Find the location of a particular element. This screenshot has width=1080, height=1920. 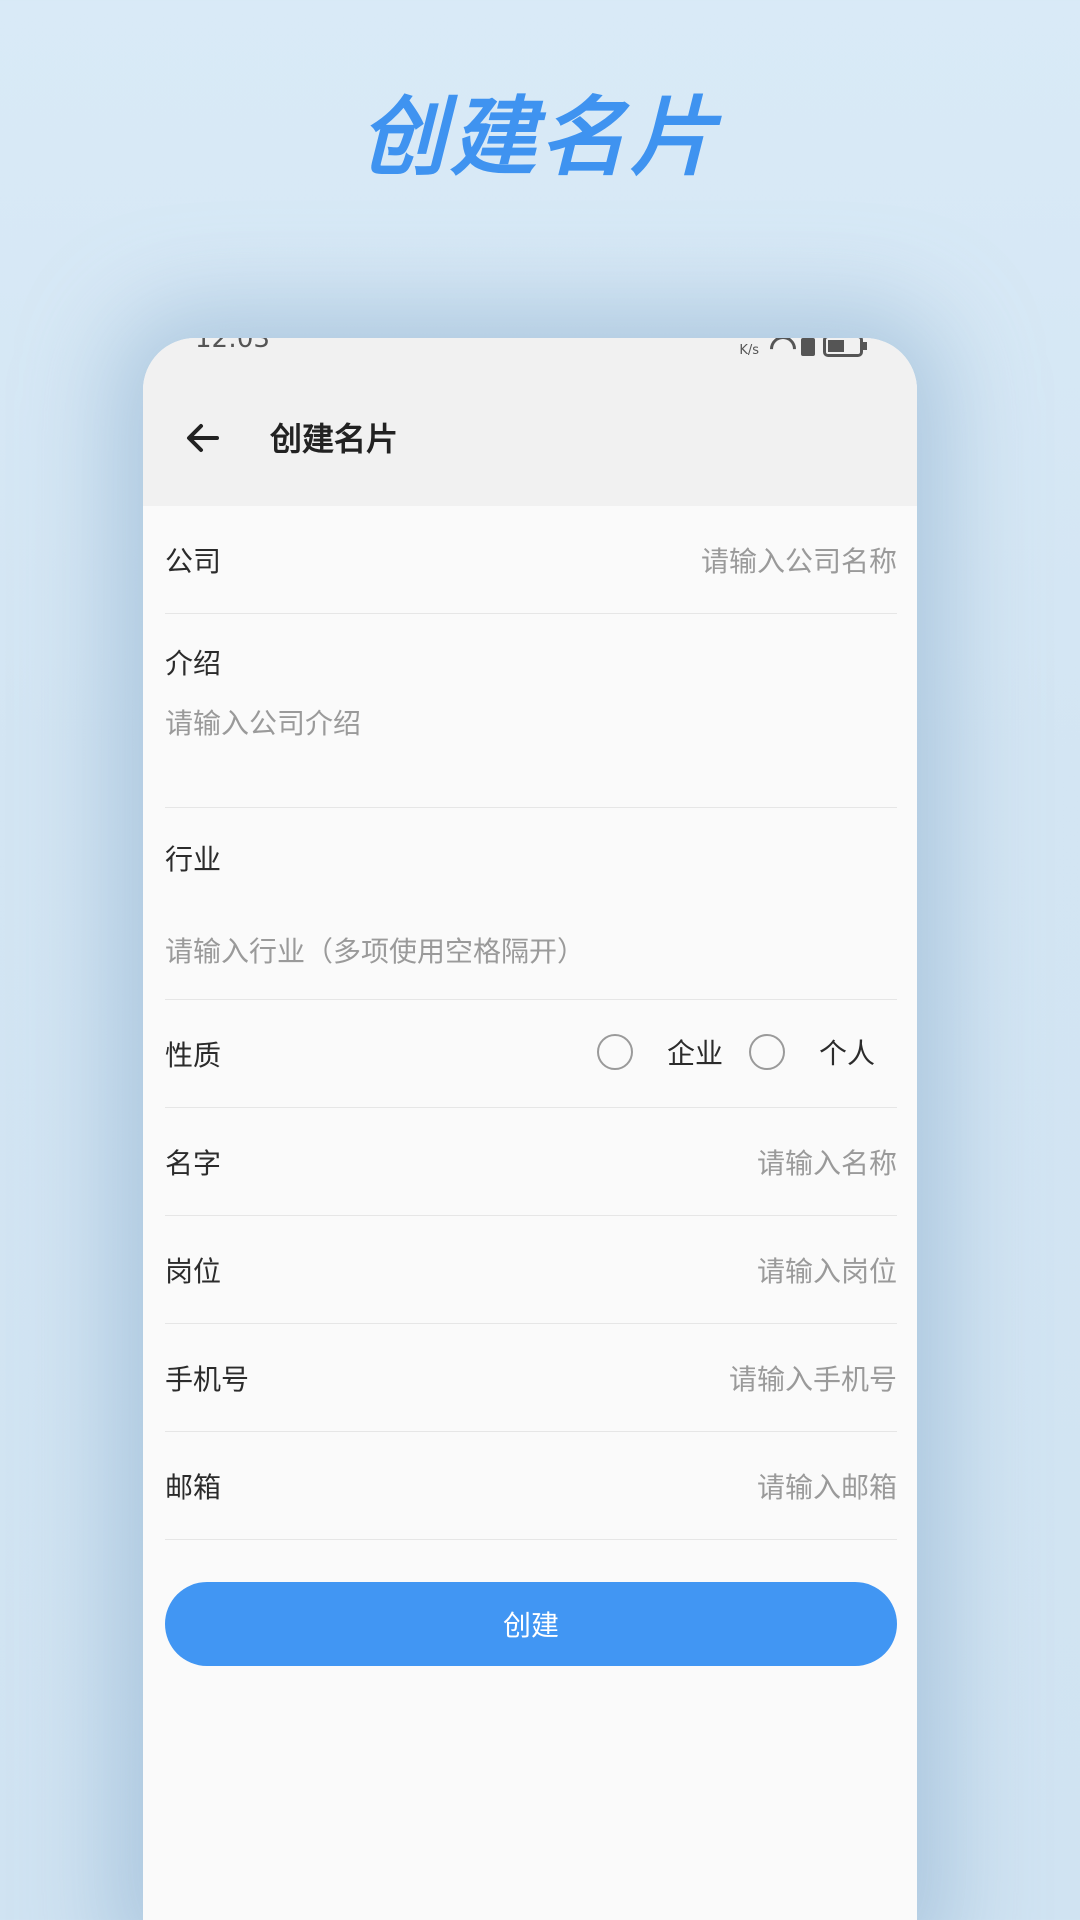

radio-individual is located at coordinates (766, 1052).